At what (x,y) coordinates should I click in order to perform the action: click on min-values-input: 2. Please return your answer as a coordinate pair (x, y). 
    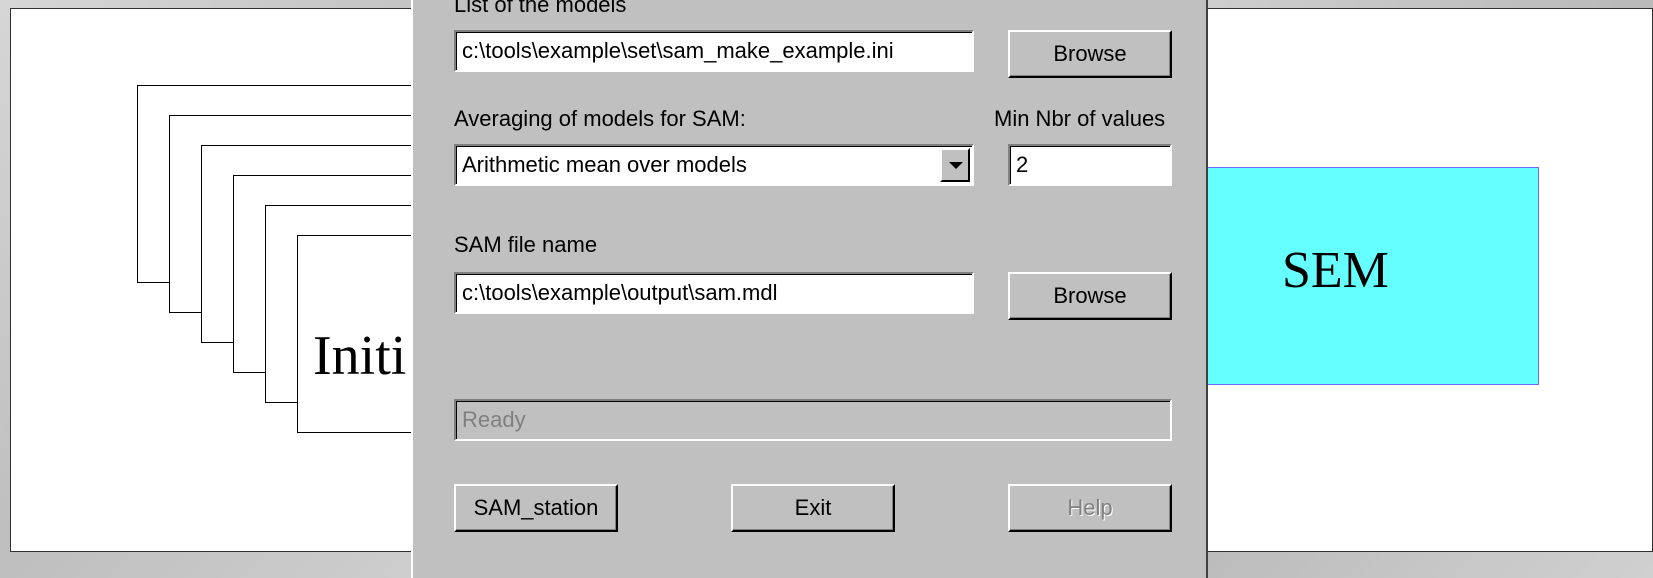
    Looking at the image, I should click on (1090, 165).